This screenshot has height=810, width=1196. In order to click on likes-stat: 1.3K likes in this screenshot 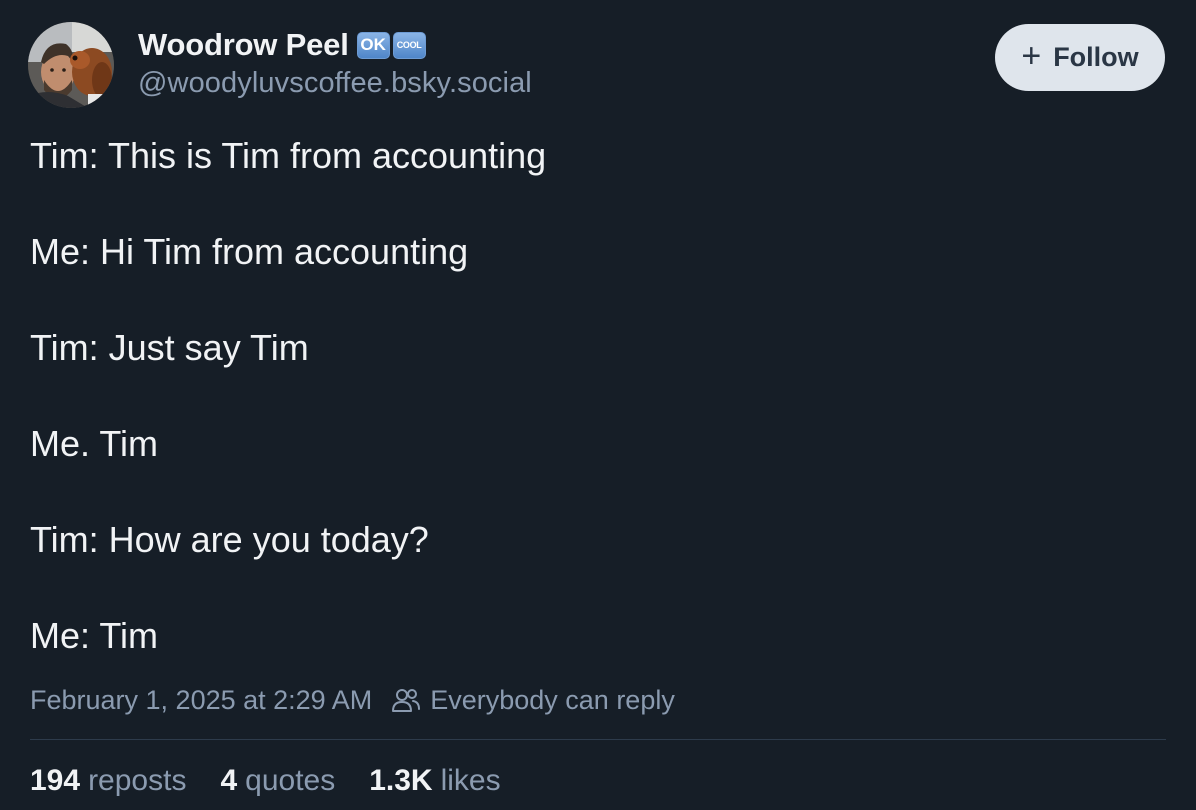, I will do `click(434, 781)`.